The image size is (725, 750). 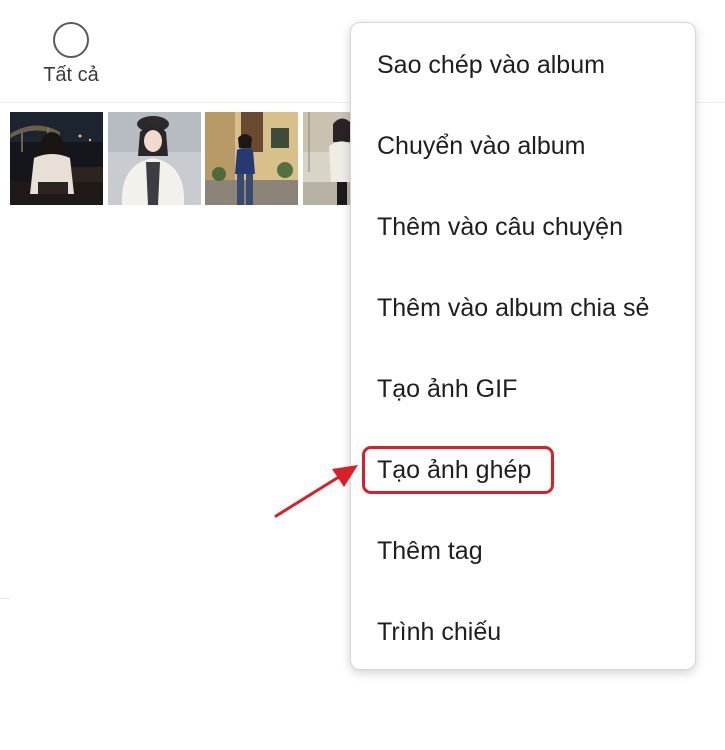 What do you see at coordinates (513, 308) in the screenshot?
I see `menu-item-add-to-shared-album: Thêm vào album chia sẻ` at bounding box center [513, 308].